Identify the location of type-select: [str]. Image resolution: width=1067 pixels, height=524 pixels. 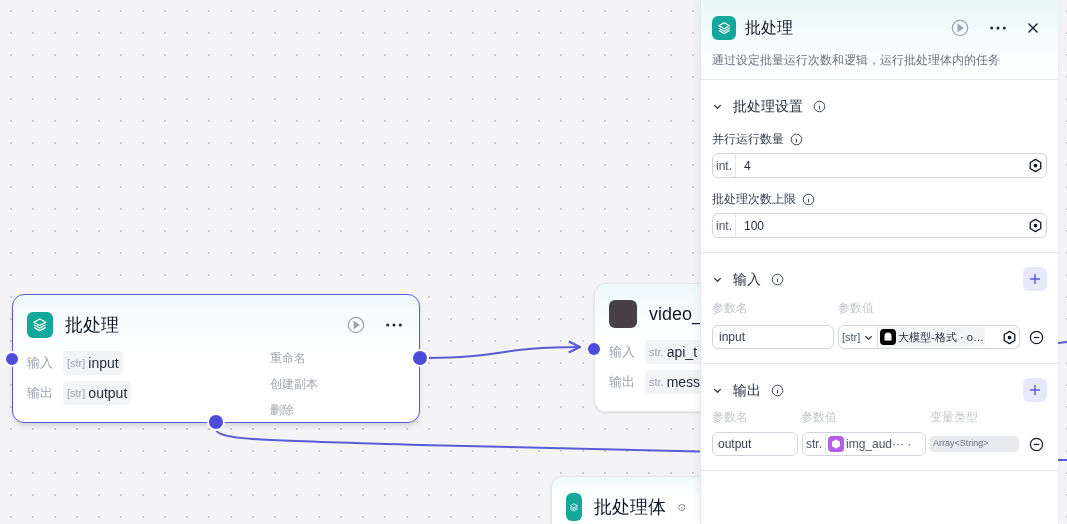
(859, 337).